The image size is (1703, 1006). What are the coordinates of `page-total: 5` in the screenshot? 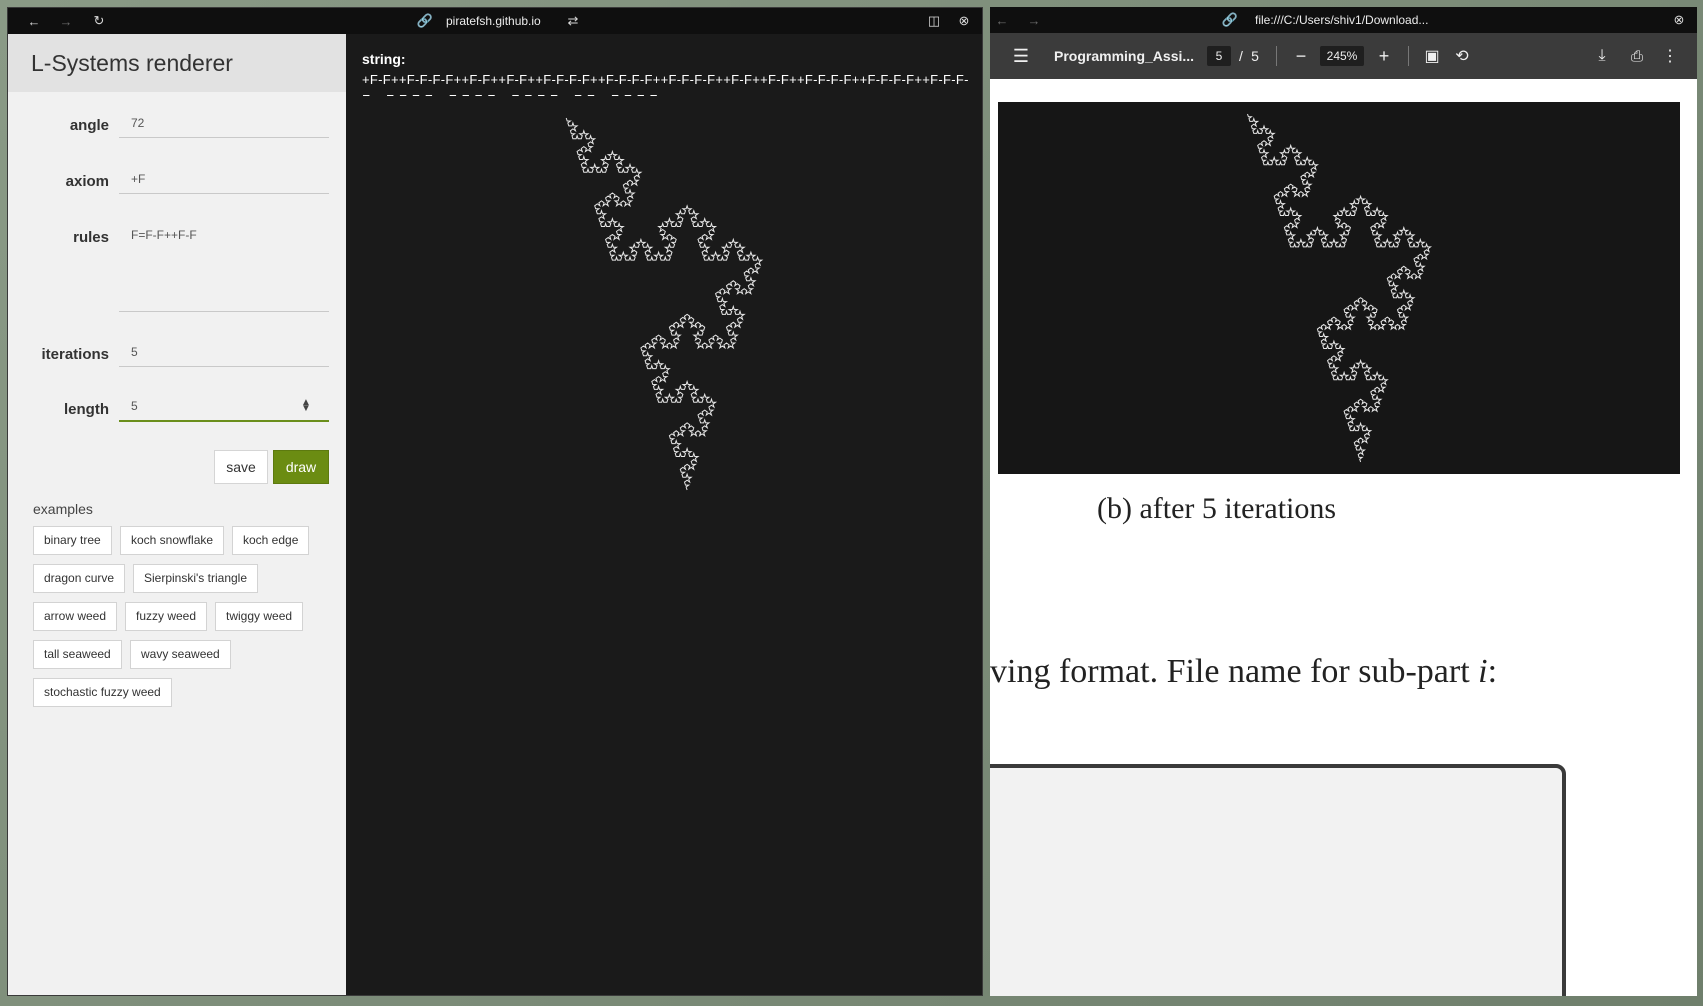 It's located at (1255, 56).